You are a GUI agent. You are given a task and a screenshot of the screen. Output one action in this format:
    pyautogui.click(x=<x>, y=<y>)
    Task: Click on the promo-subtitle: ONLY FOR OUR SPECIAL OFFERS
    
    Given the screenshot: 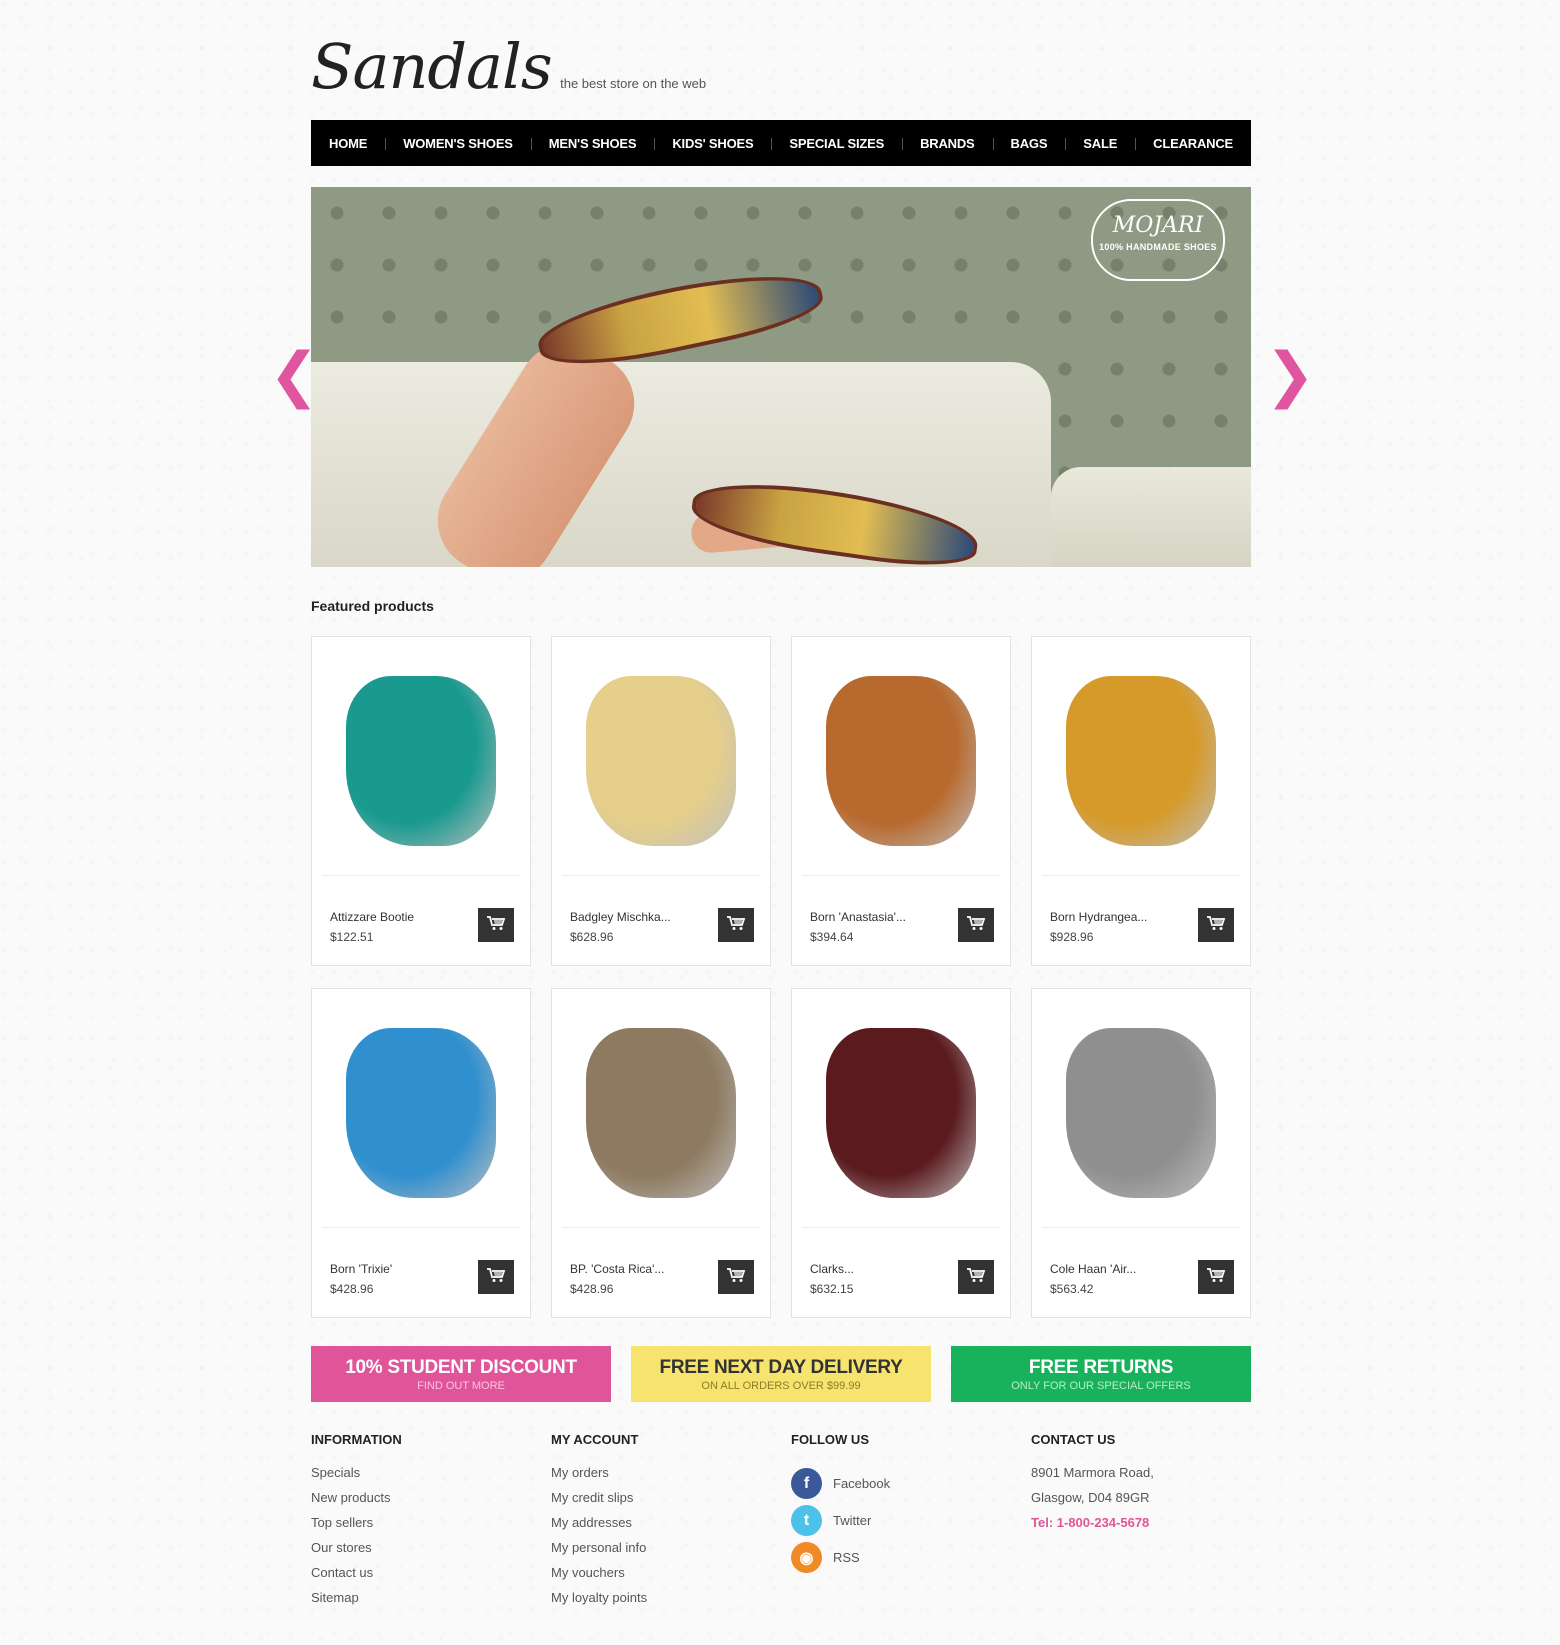 What is the action you would take?
    pyautogui.click(x=1101, y=1385)
    